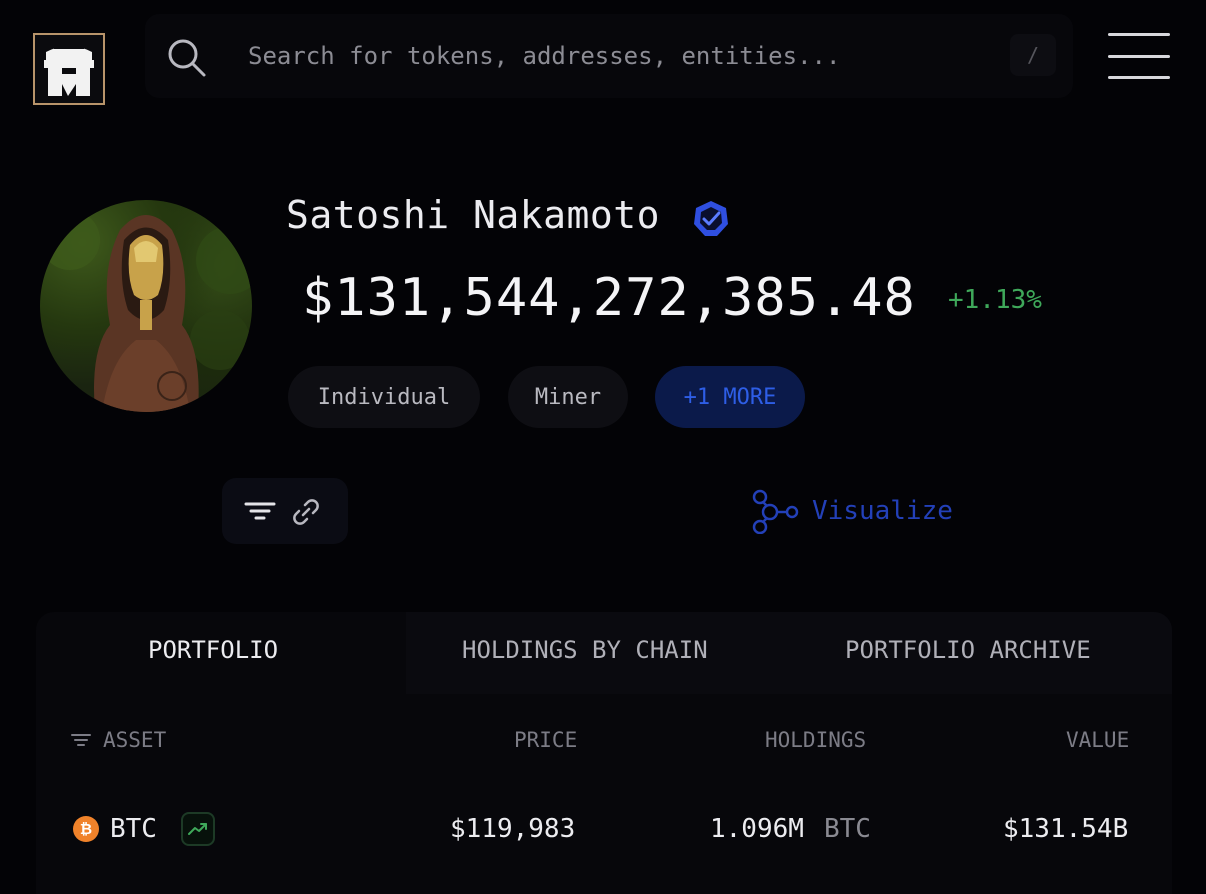 The width and height of the screenshot is (1206, 894). I want to click on hamburger-menu-button, so click(1139, 56).